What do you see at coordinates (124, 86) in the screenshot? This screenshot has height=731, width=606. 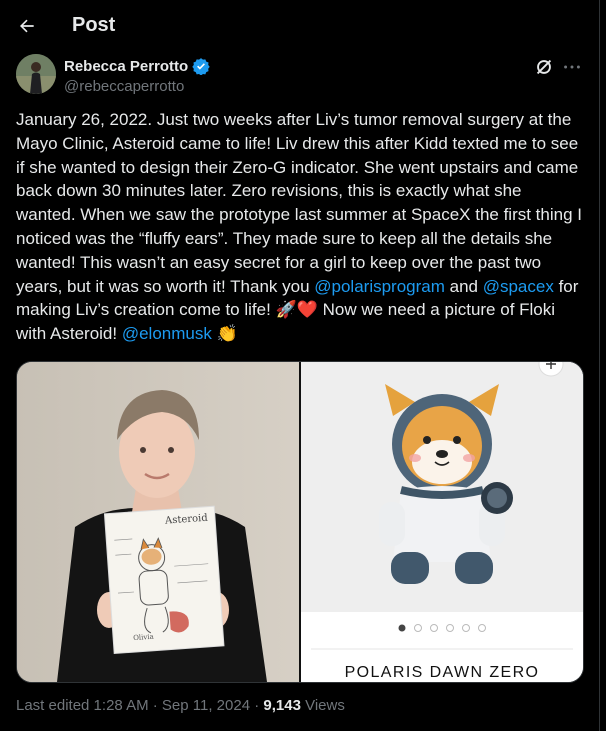 I see `author-handle: @rebeccaperrotto` at bounding box center [124, 86].